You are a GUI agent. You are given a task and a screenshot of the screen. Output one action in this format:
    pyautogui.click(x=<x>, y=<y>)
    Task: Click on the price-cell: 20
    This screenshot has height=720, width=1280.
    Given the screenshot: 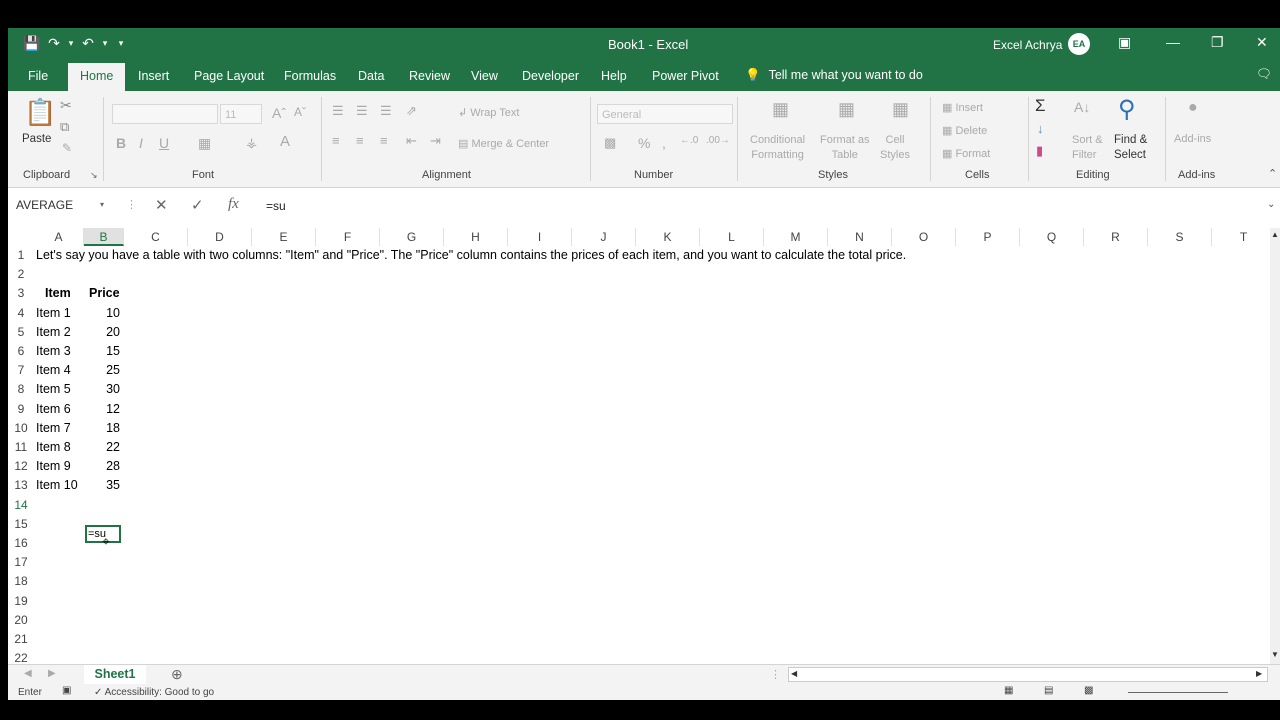 What is the action you would take?
    pyautogui.click(x=102, y=332)
    